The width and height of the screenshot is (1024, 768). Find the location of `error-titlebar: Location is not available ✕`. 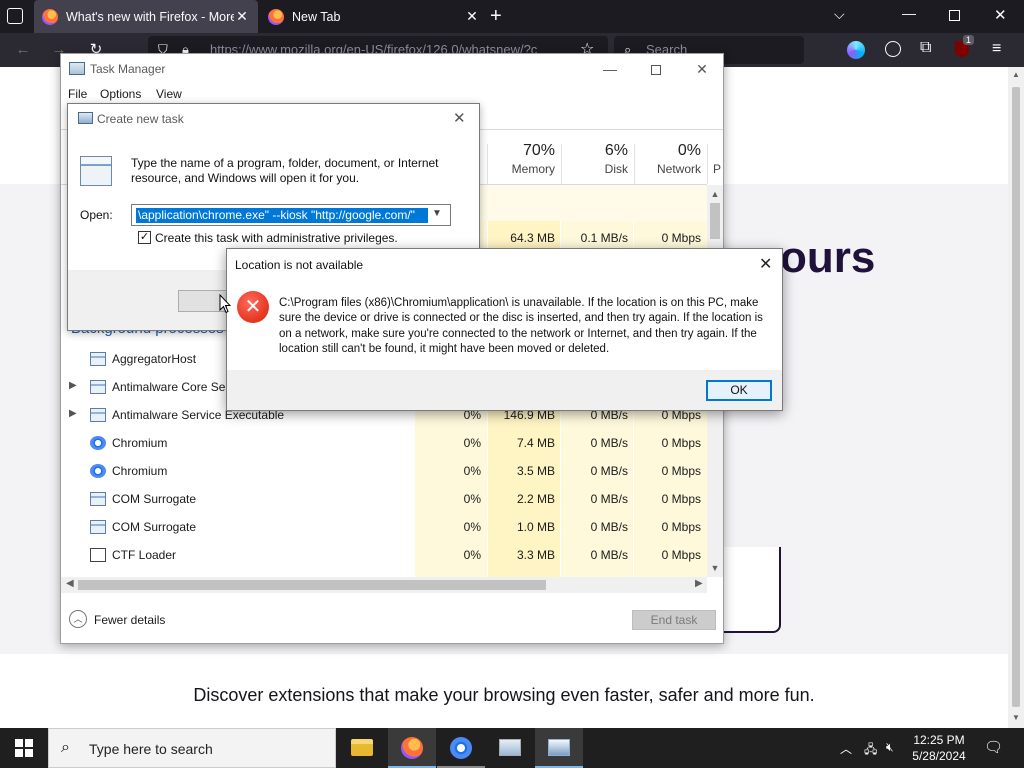

error-titlebar: Location is not available ✕ is located at coordinates (504, 264).